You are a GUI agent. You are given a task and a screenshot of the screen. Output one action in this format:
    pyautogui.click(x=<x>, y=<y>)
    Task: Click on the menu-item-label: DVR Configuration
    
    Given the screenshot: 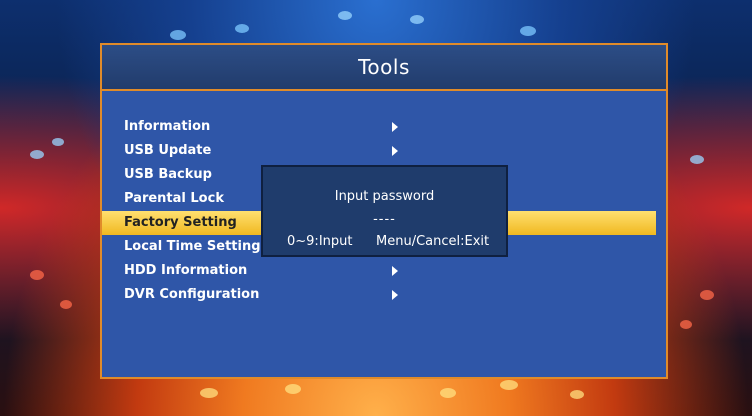 What is the action you would take?
    pyautogui.click(x=192, y=294)
    